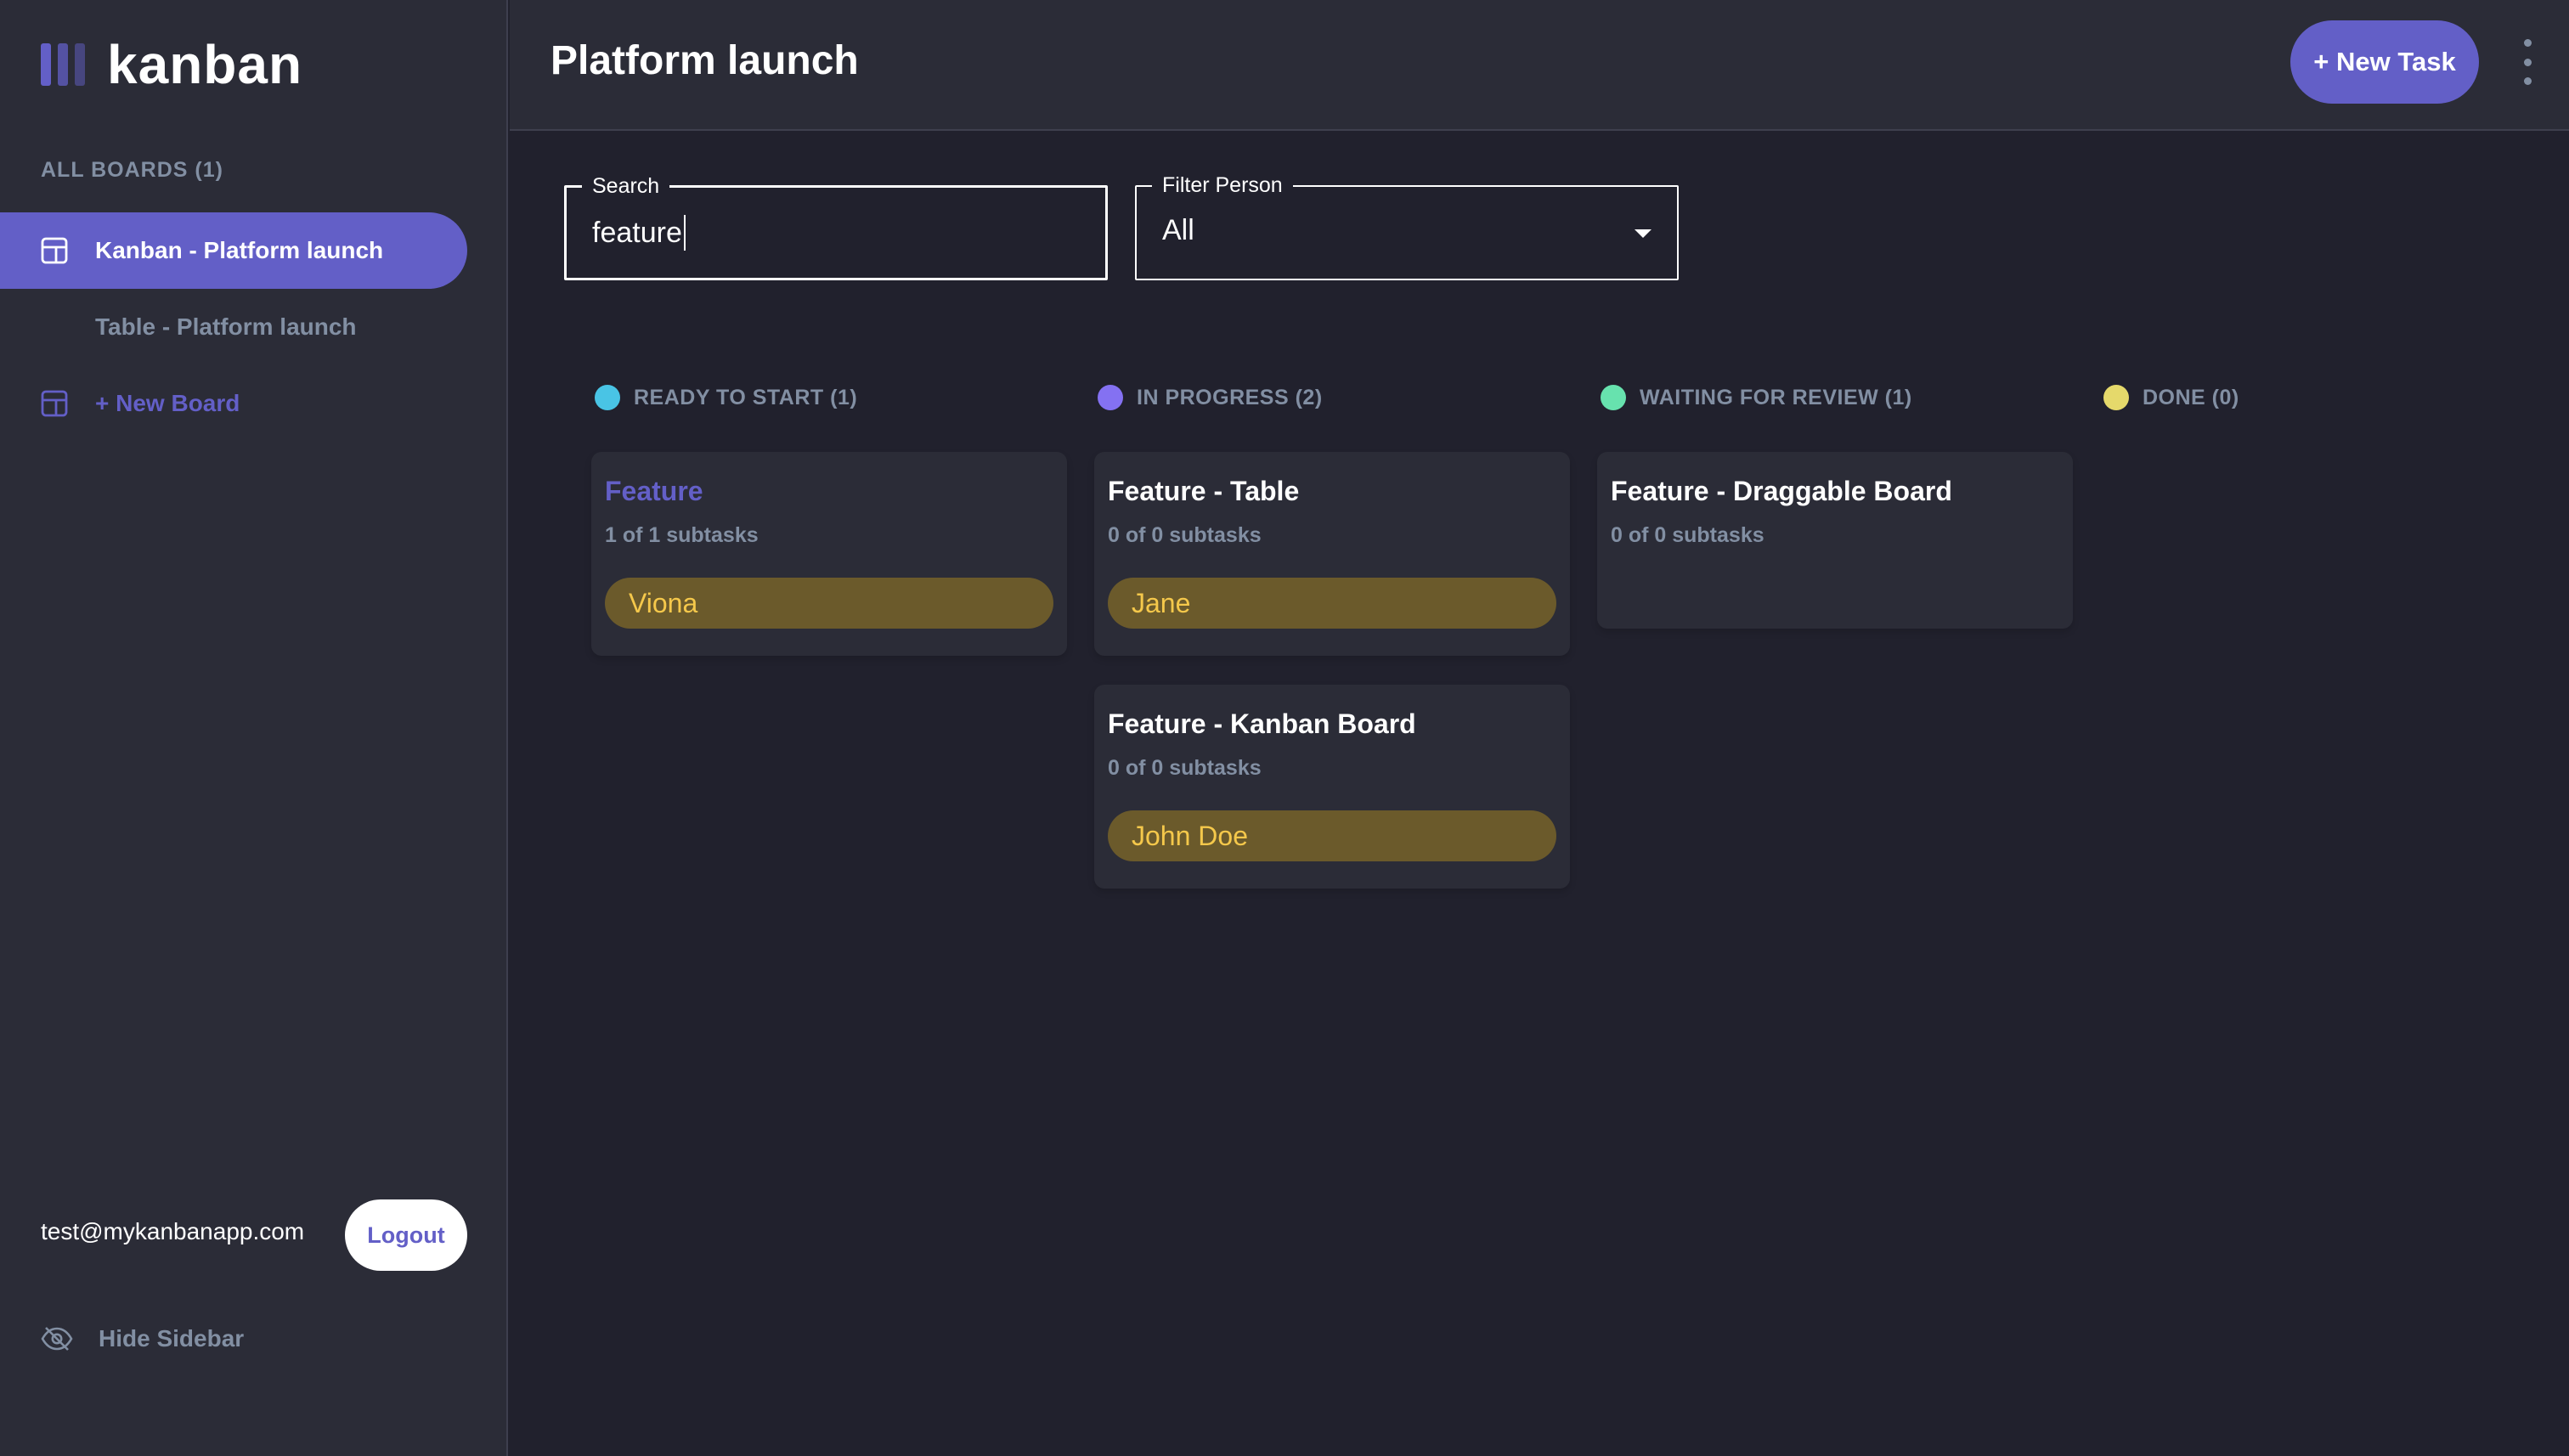  What do you see at coordinates (1222, 186) in the screenshot?
I see `filter-person-label: Filter Person` at bounding box center [1222, 186].